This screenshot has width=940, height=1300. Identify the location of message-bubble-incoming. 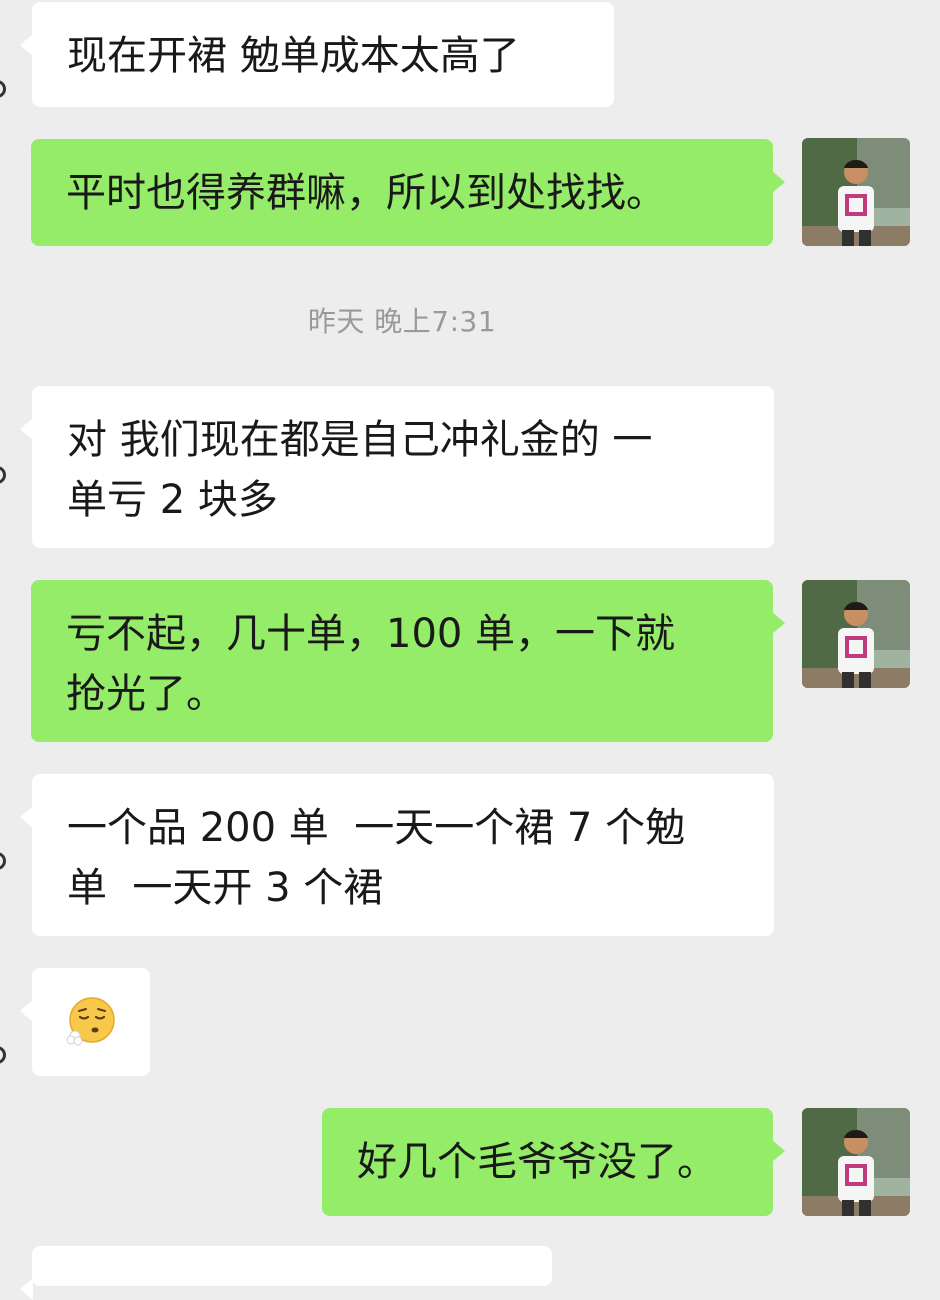
(85, 1022).